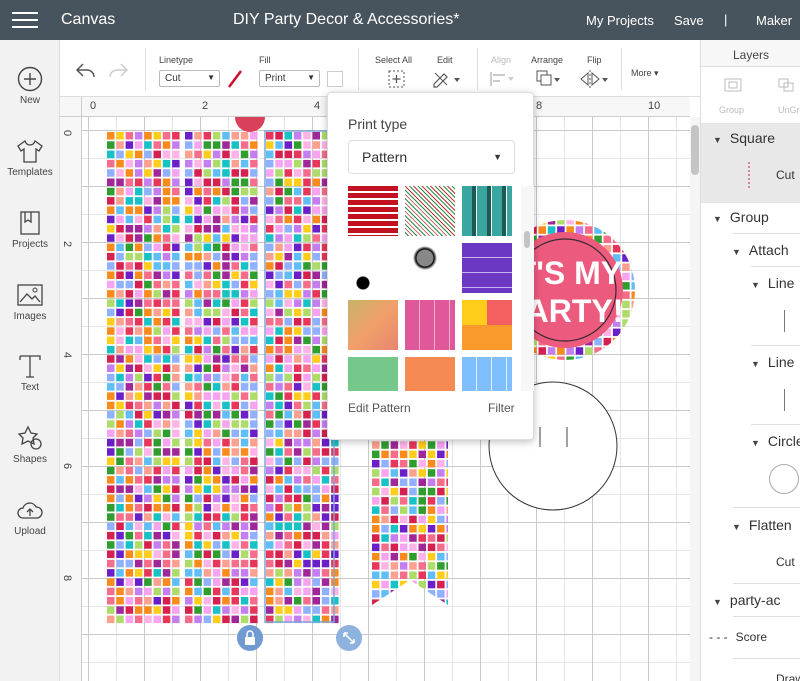 Image resolution: width=800 pixels, height=681 pixels. What do you see at coordinates (30, 387) in the screenshot?
I see `sidebar-label: Text` at bounding box center [30, 387].